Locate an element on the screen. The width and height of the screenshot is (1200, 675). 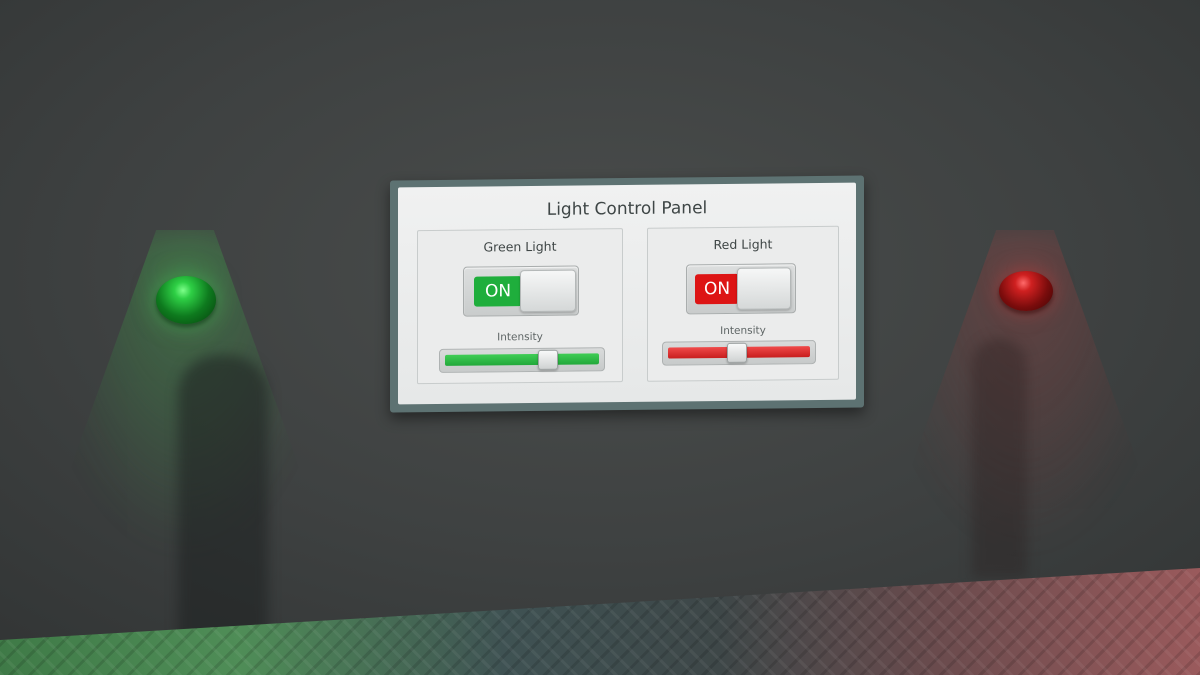
green-light-toggle: ON is located at coordinates (521, 291).